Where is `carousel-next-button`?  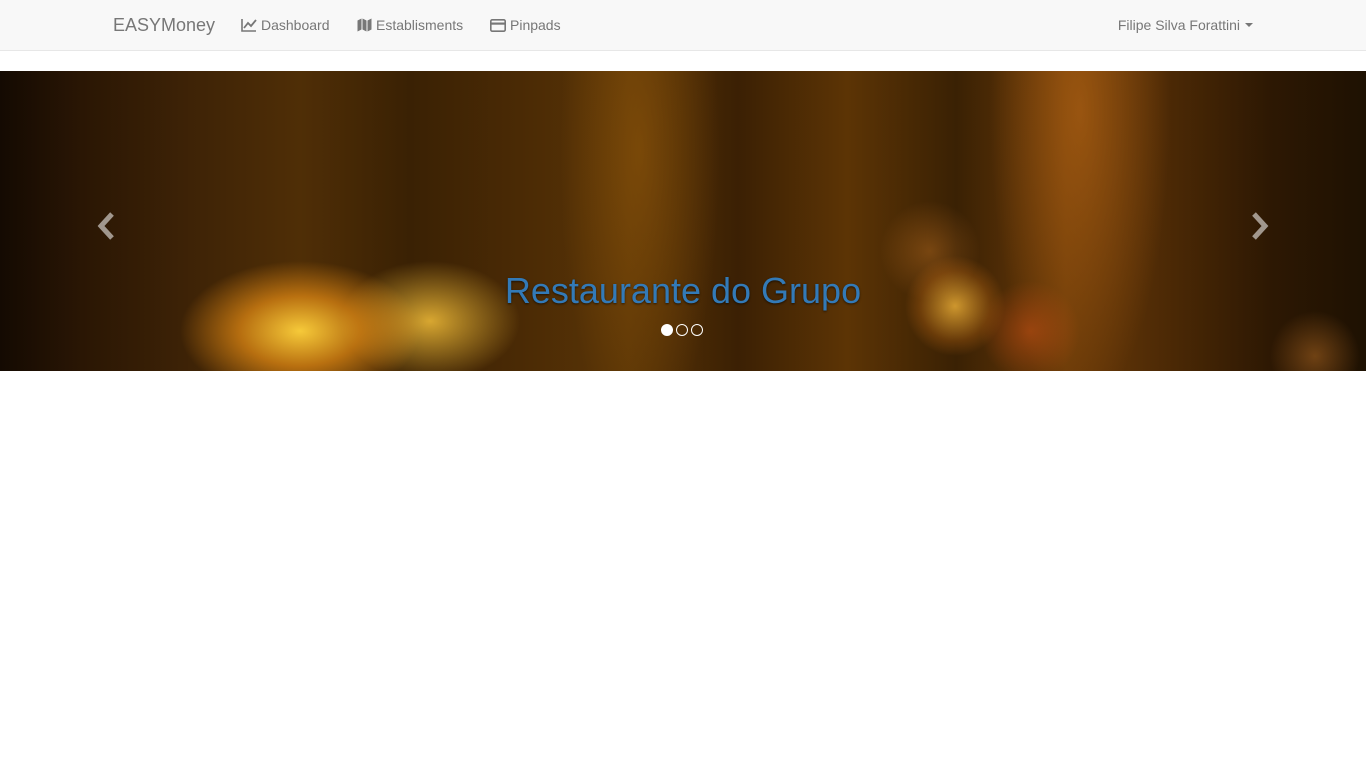 carousel-next-button is located at coordinates (1260, 228).